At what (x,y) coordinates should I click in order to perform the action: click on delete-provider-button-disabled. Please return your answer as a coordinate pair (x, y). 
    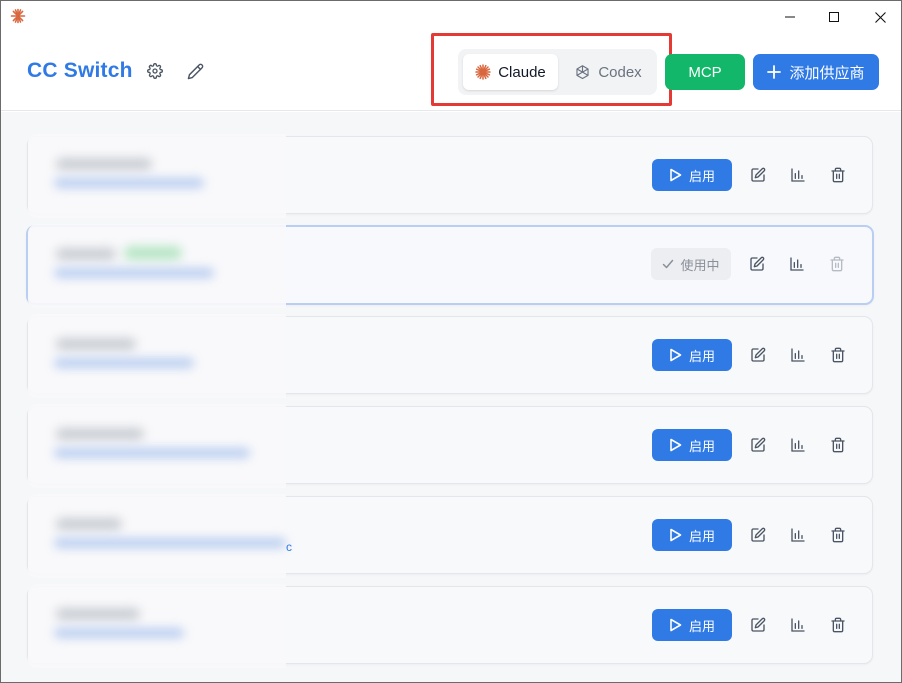
    Looking at the image, I should click on (837, 264).